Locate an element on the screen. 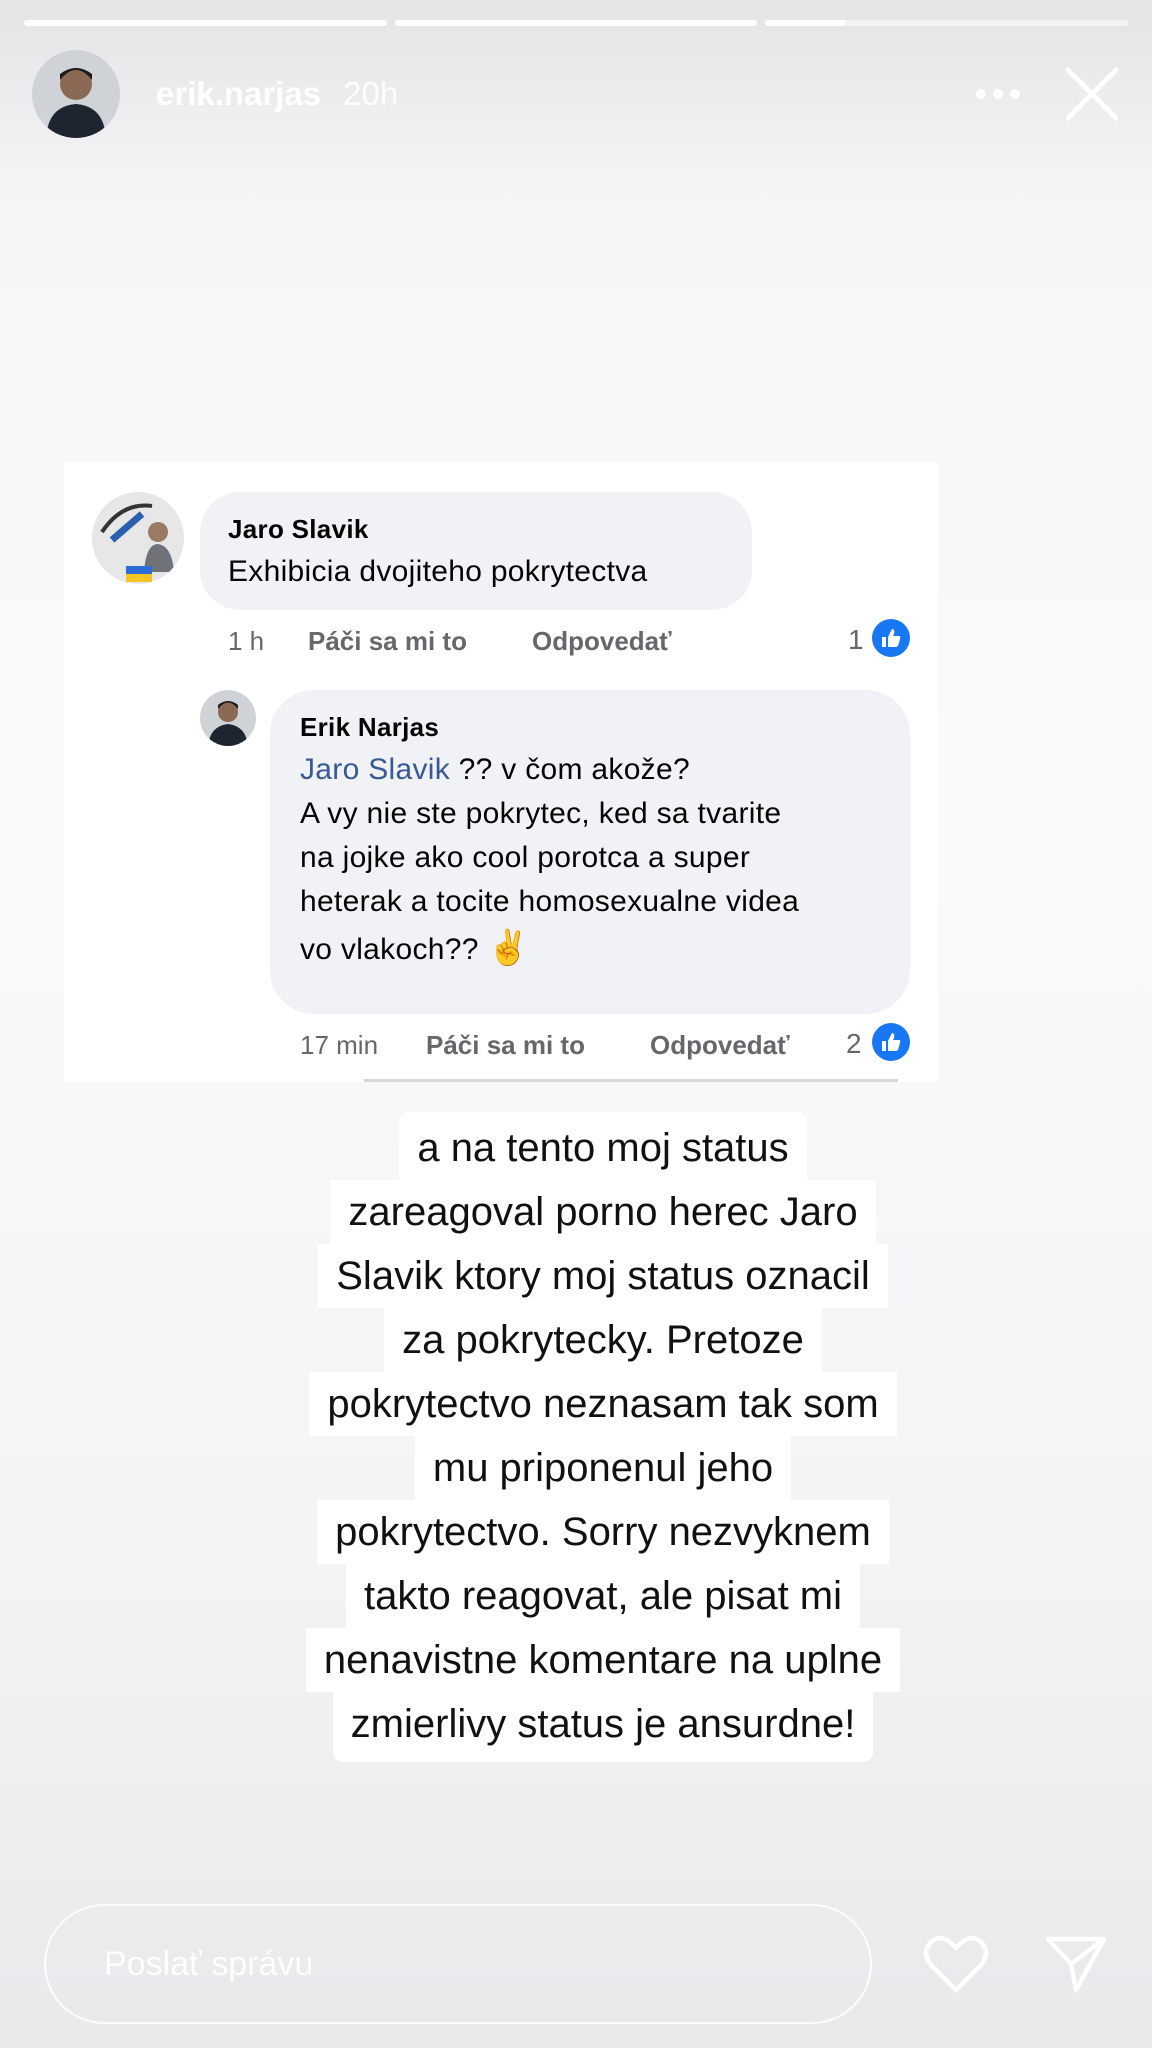 Image resolution: width=1152 pixels, height=2048 pixels. share-button is located at coordinates (1076, 1964).